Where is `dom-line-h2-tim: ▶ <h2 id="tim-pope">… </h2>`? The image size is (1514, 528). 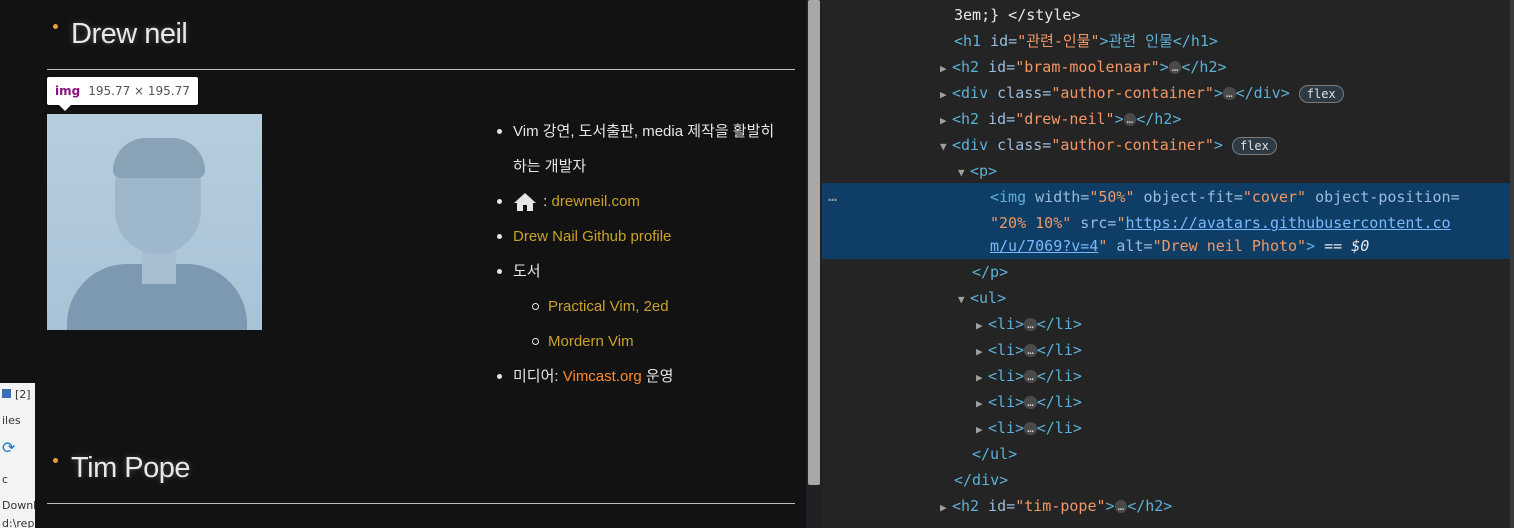 dom-line-h2-tim: ▶ <h2 id="tim-pope">… </h2> is located at coordinates (1056, 506).